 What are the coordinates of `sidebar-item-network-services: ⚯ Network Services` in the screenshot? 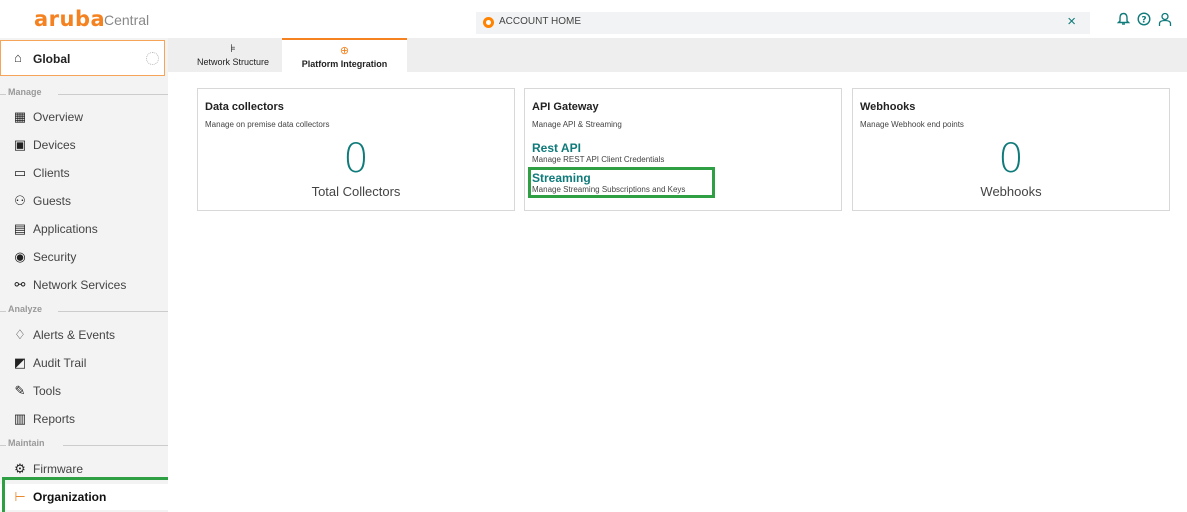 It's located at (84, 285).